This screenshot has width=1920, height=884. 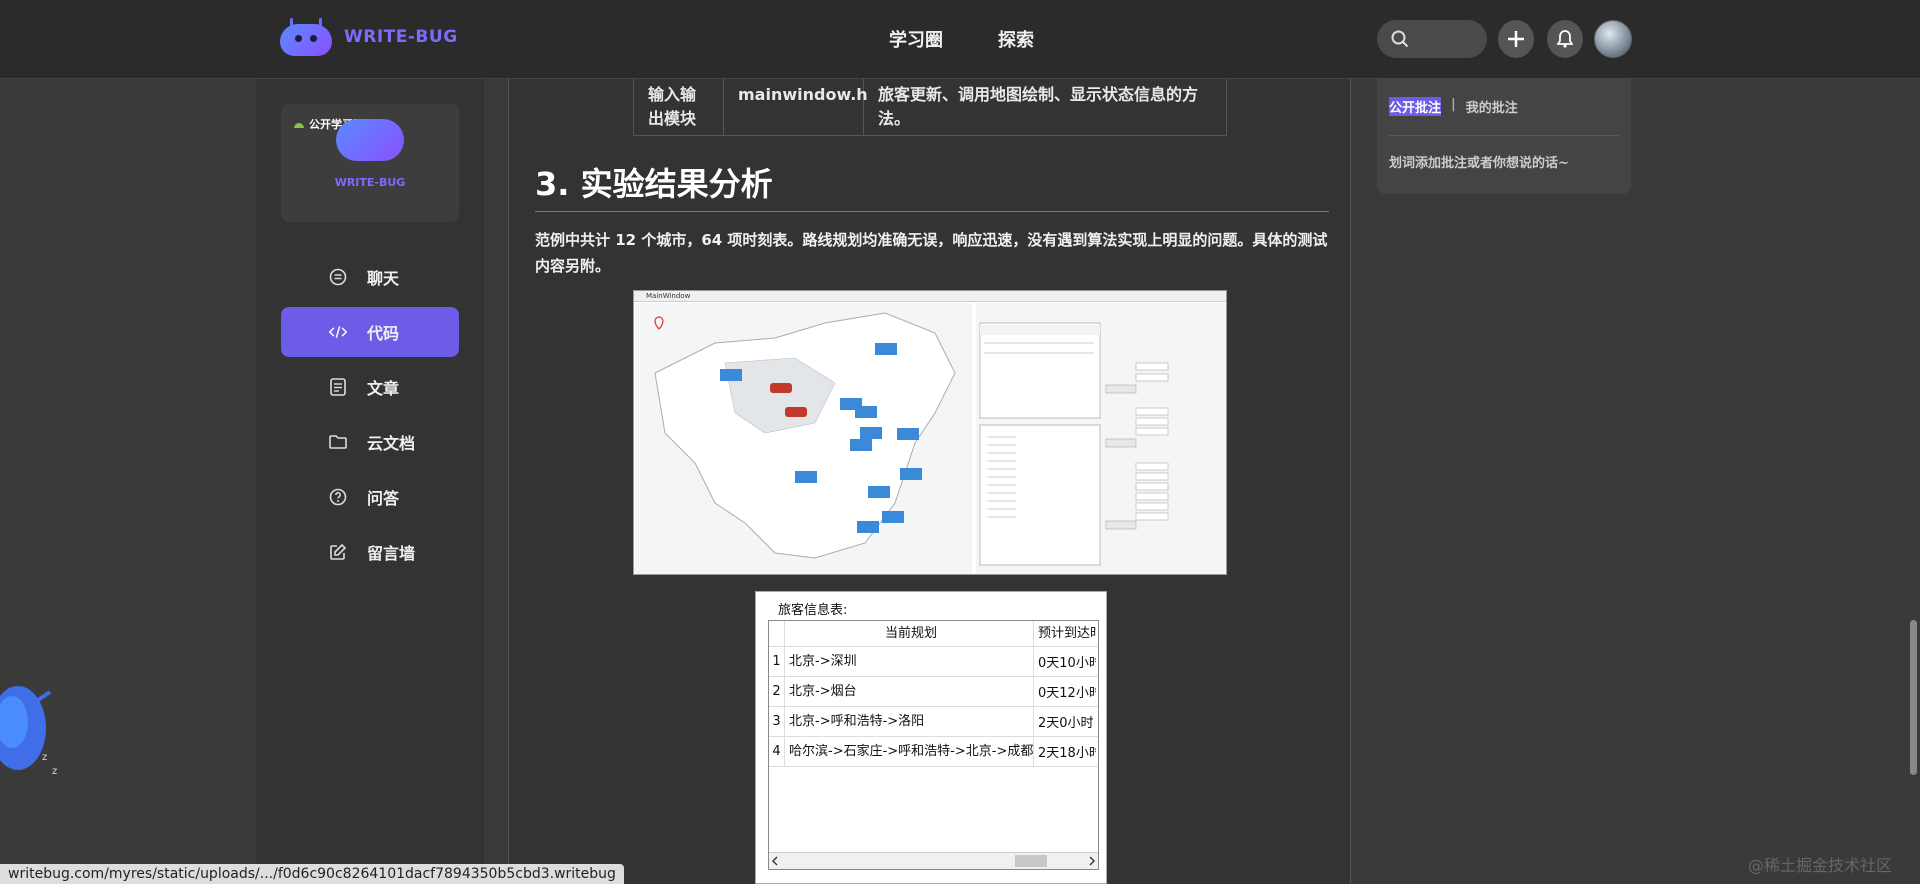 I want to click on heading-divider, so click(x=932, y=211).